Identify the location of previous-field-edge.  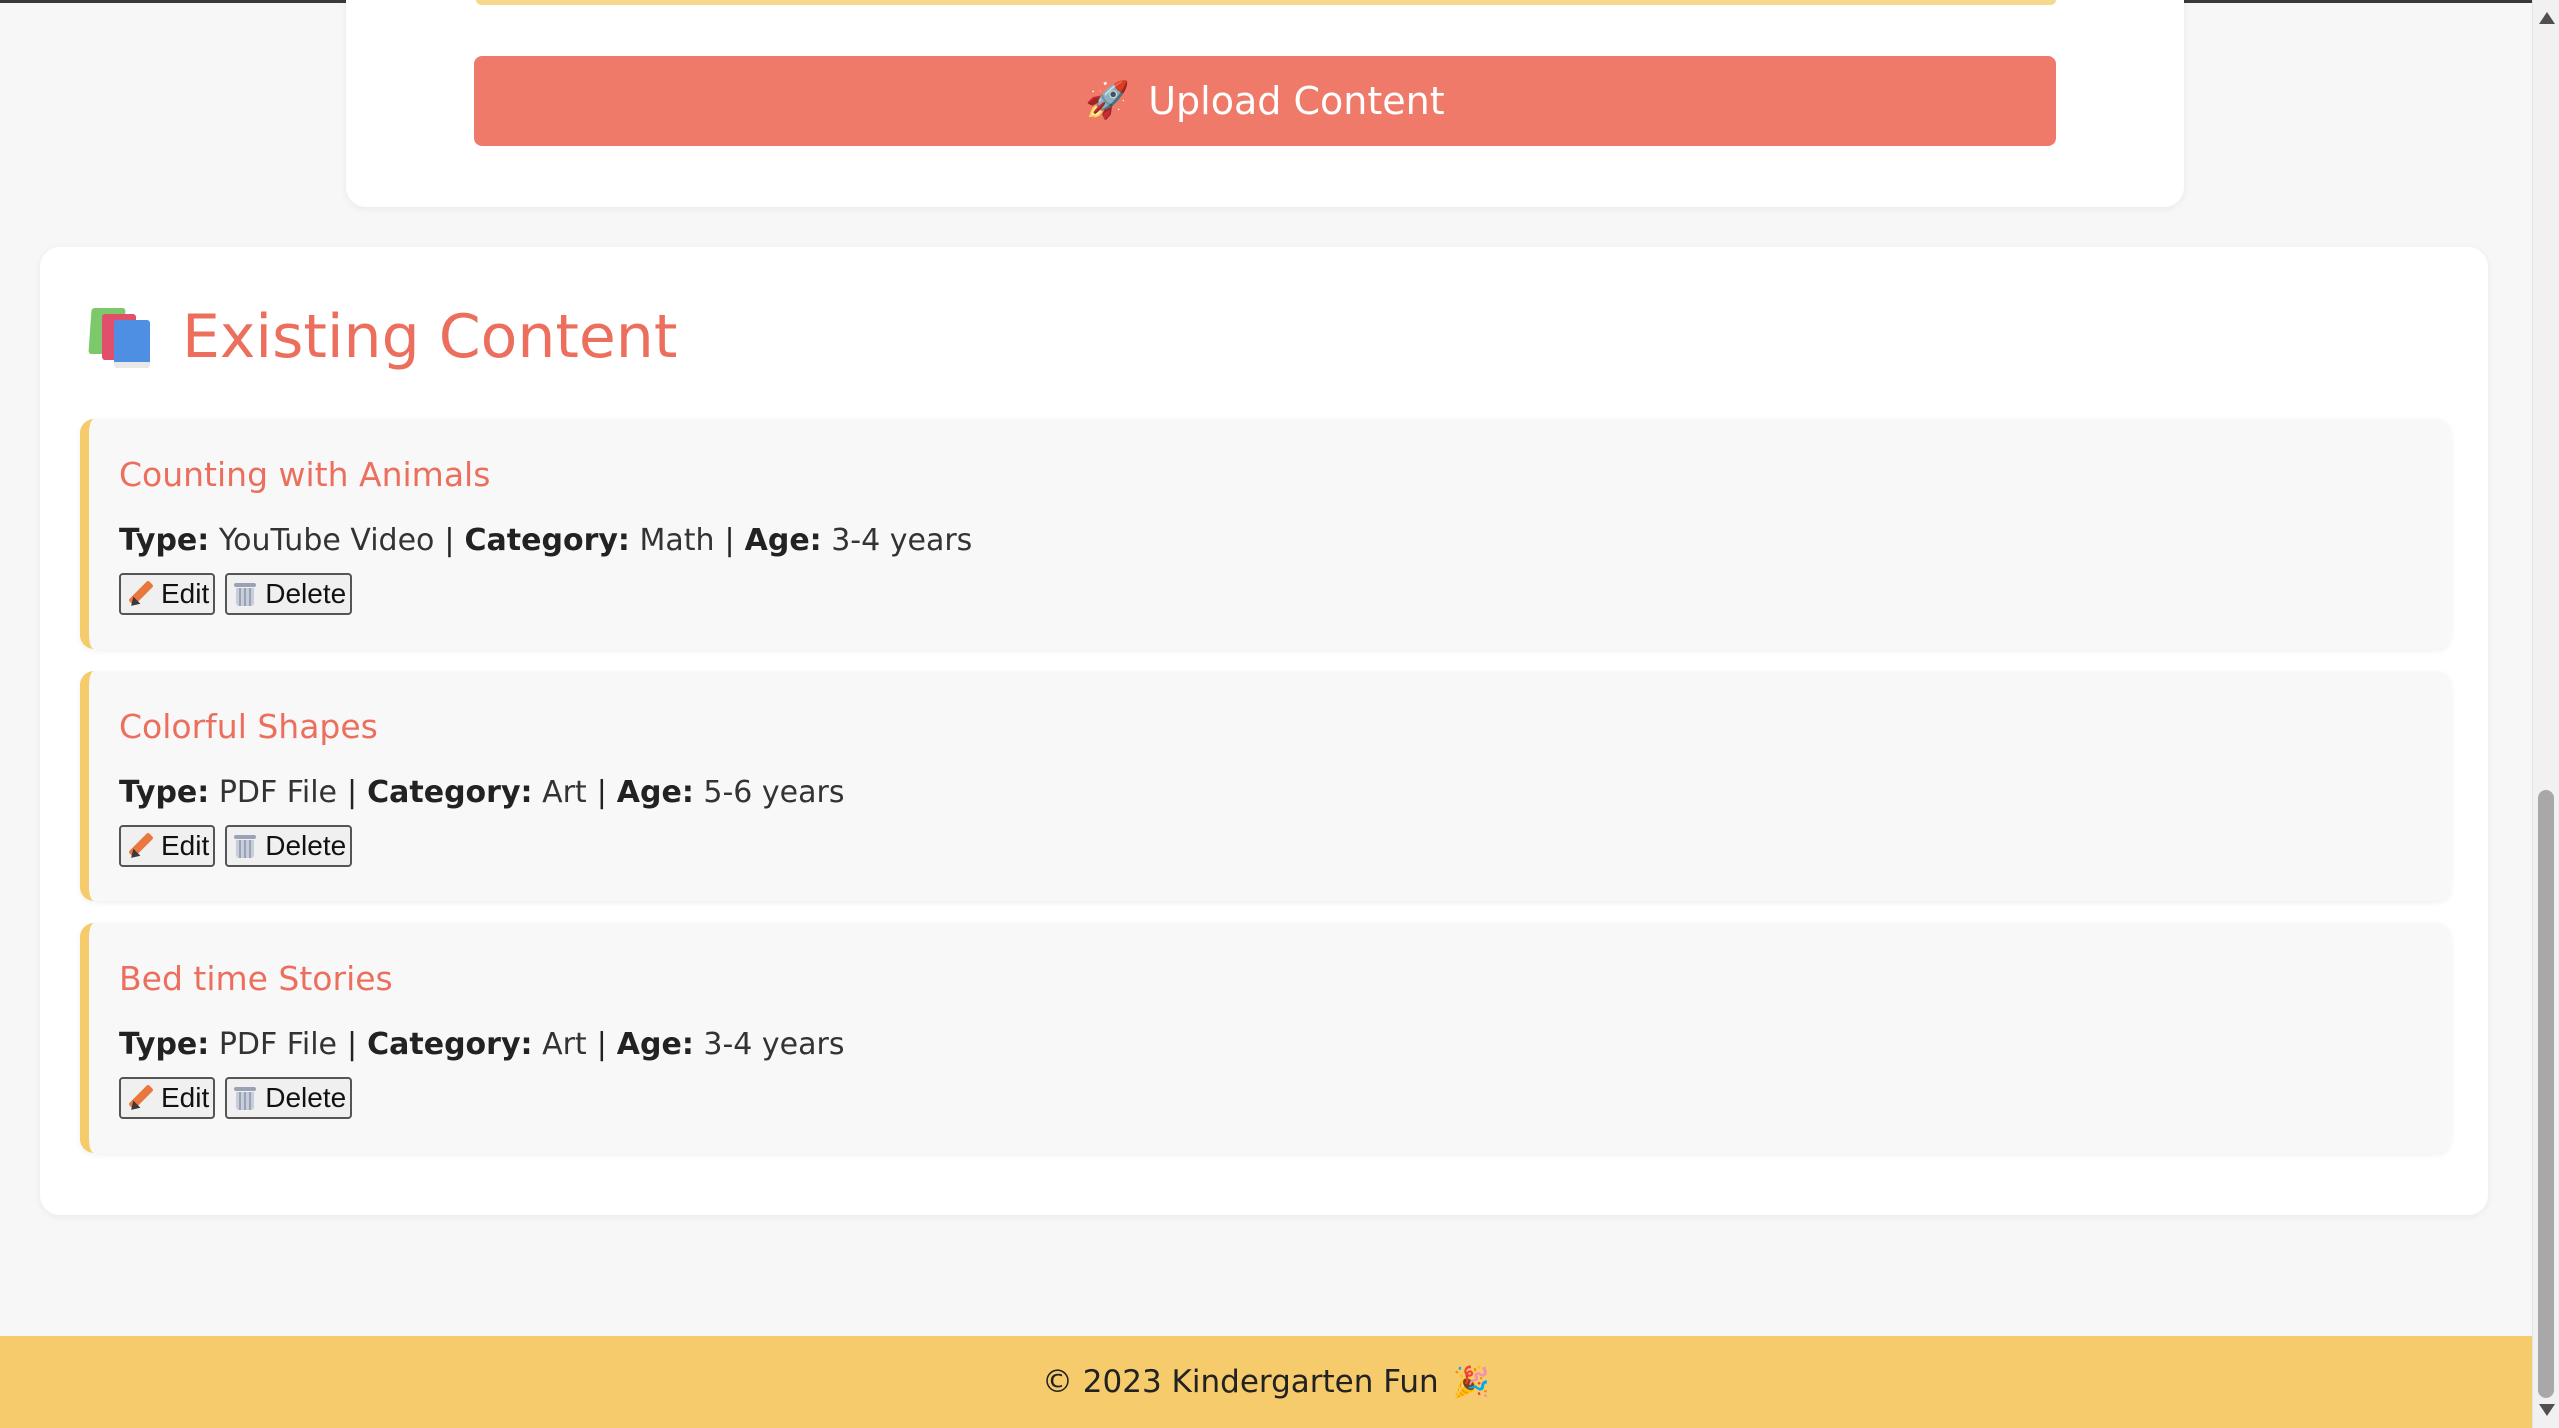
(1266, 2).